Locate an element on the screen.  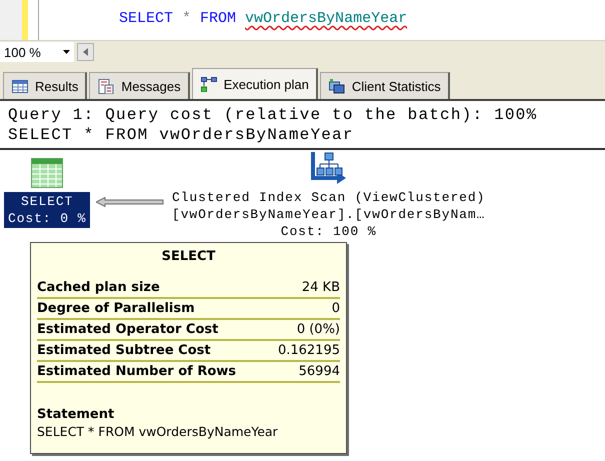
operator-label: Clustered Index Scan (ViewClustered) [vwOrdersByNameYear].[vwOrdersByNam… Cost: 100 % is located at coordinates (328, 215).